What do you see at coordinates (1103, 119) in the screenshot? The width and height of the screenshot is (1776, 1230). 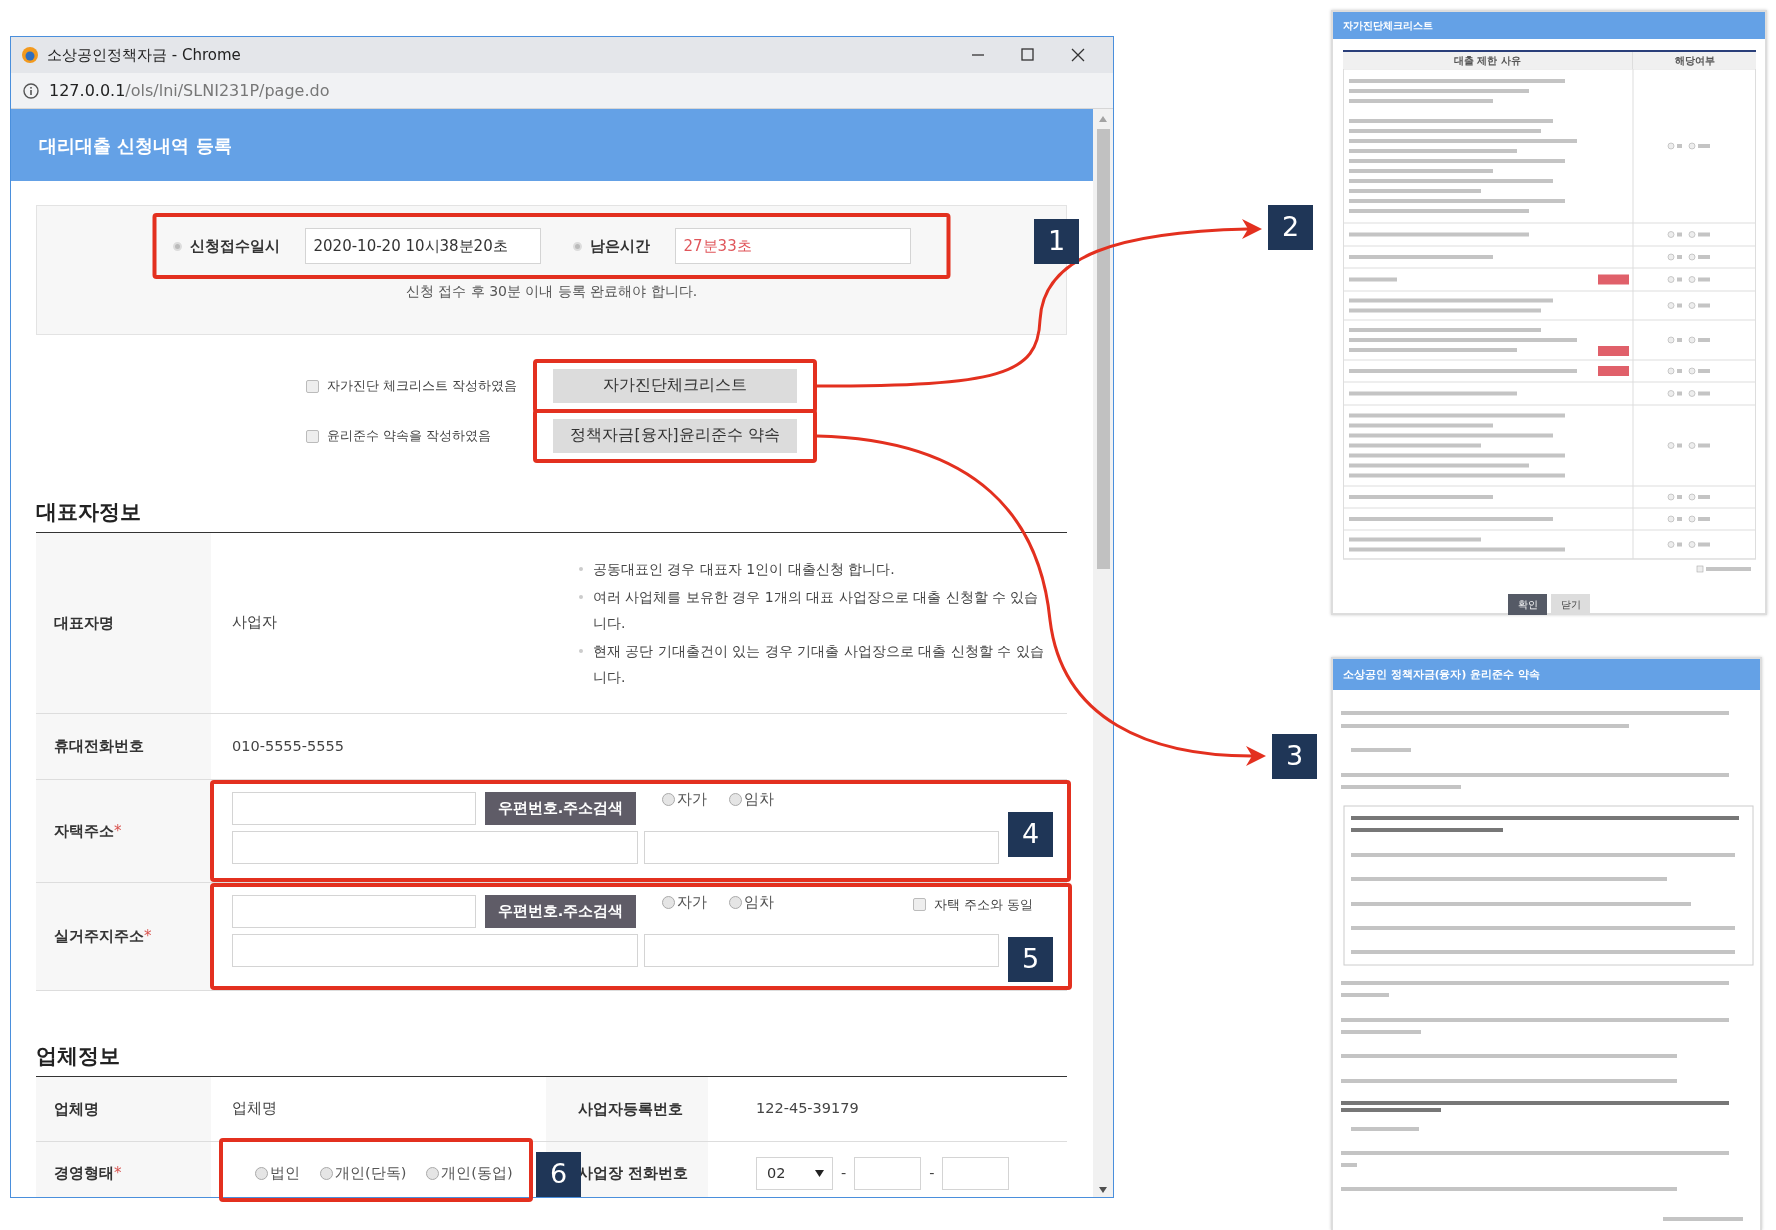 I see `scroll-up-icon` at bounding box center [1103, 119].